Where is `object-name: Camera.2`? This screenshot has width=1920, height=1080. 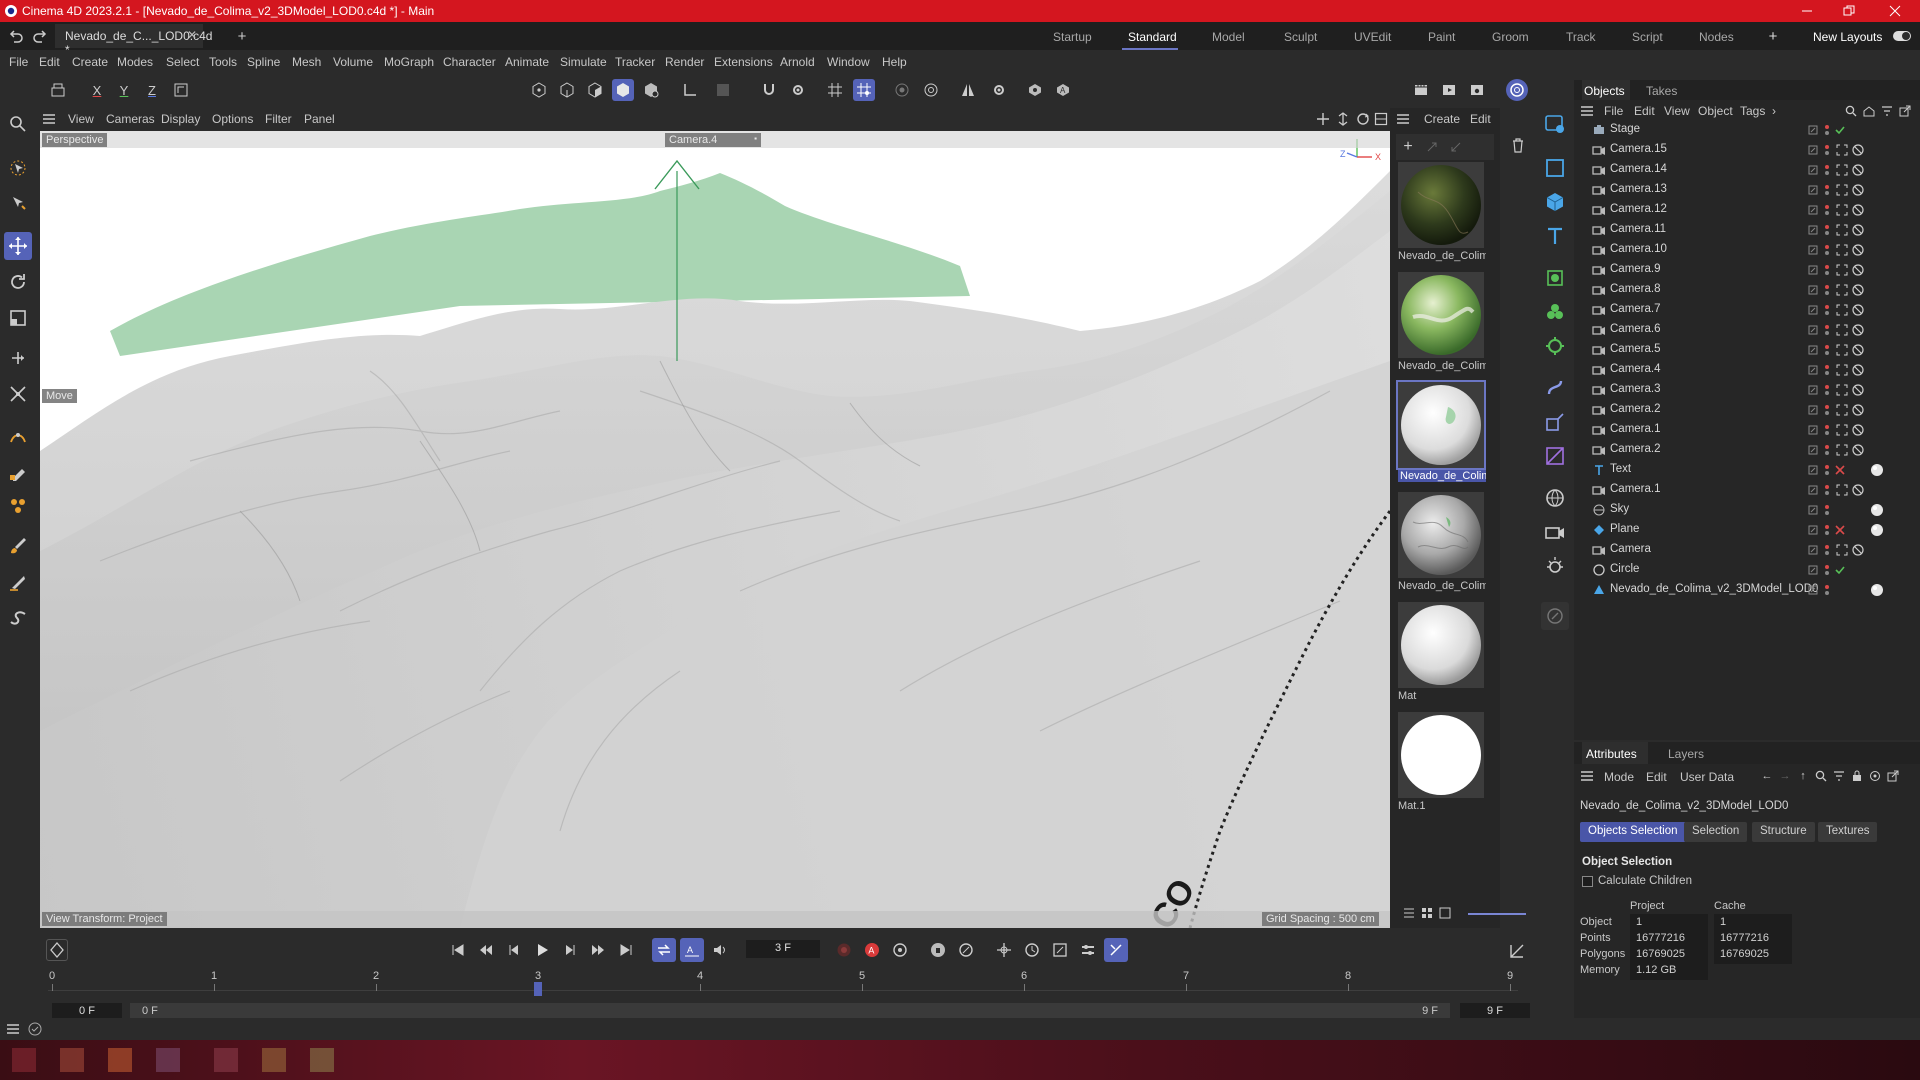 object-name: Camera.2 is located at coordinates (1635, 409).